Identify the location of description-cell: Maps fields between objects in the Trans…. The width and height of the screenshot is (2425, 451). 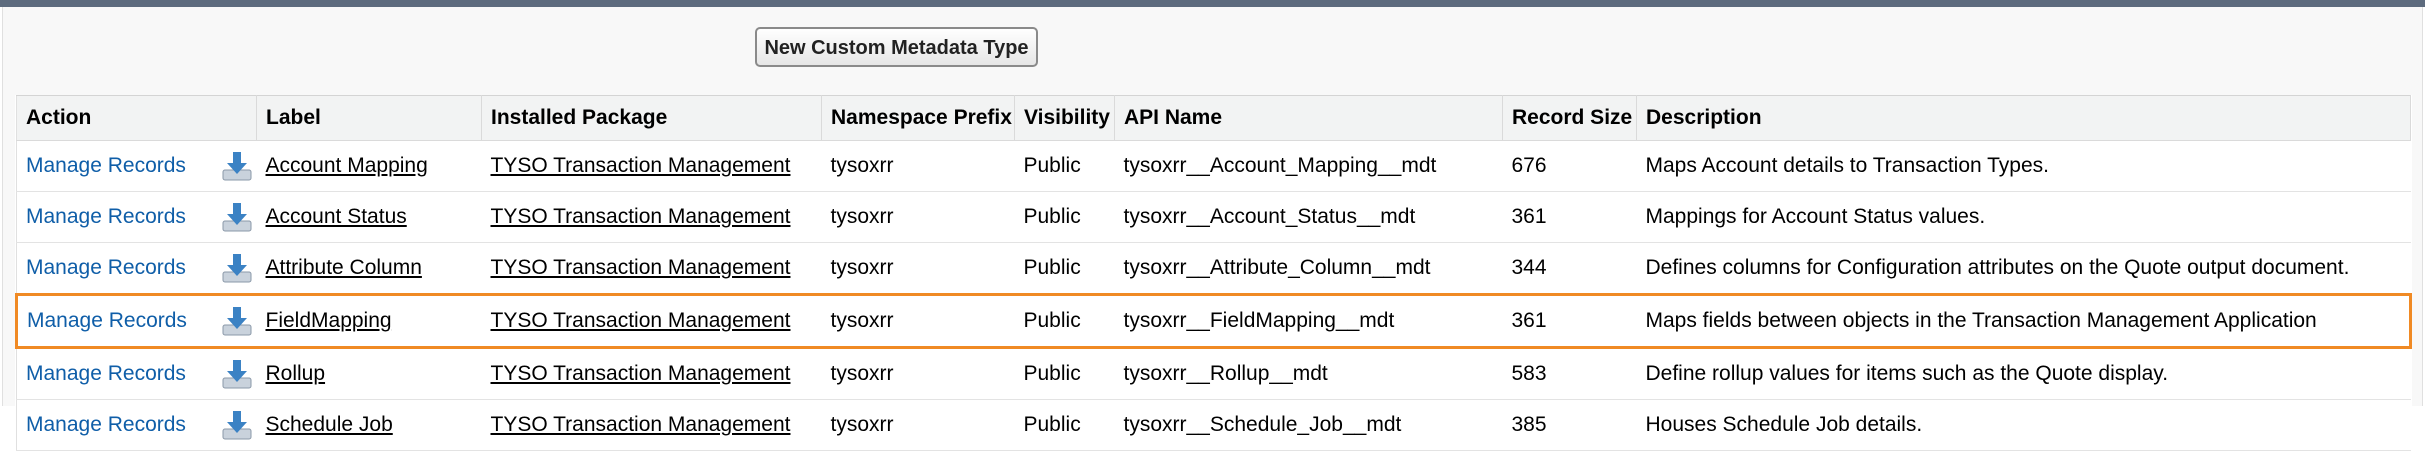
(2024, 321).